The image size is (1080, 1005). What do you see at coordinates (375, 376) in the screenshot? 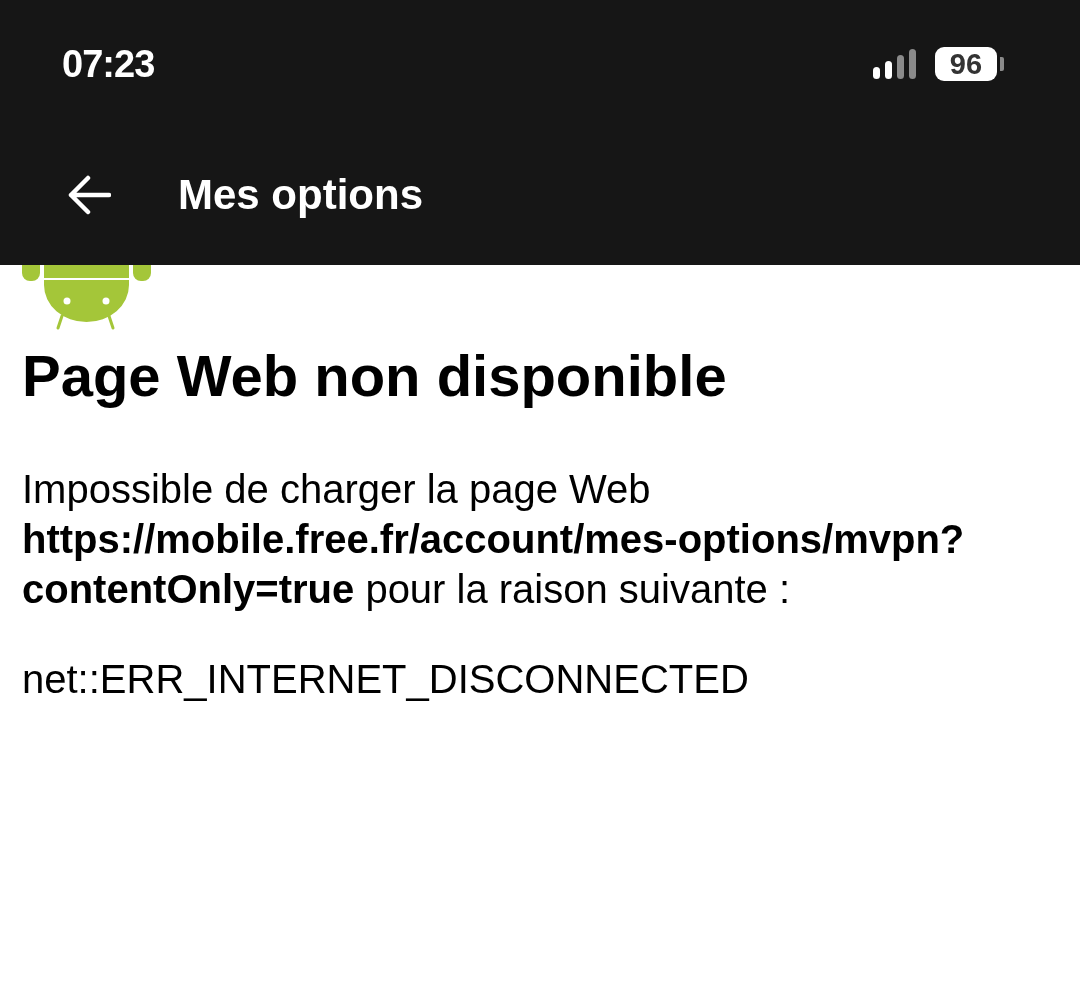
I see `error-title: Page Web non disponible` at bounding box center [375, 376].